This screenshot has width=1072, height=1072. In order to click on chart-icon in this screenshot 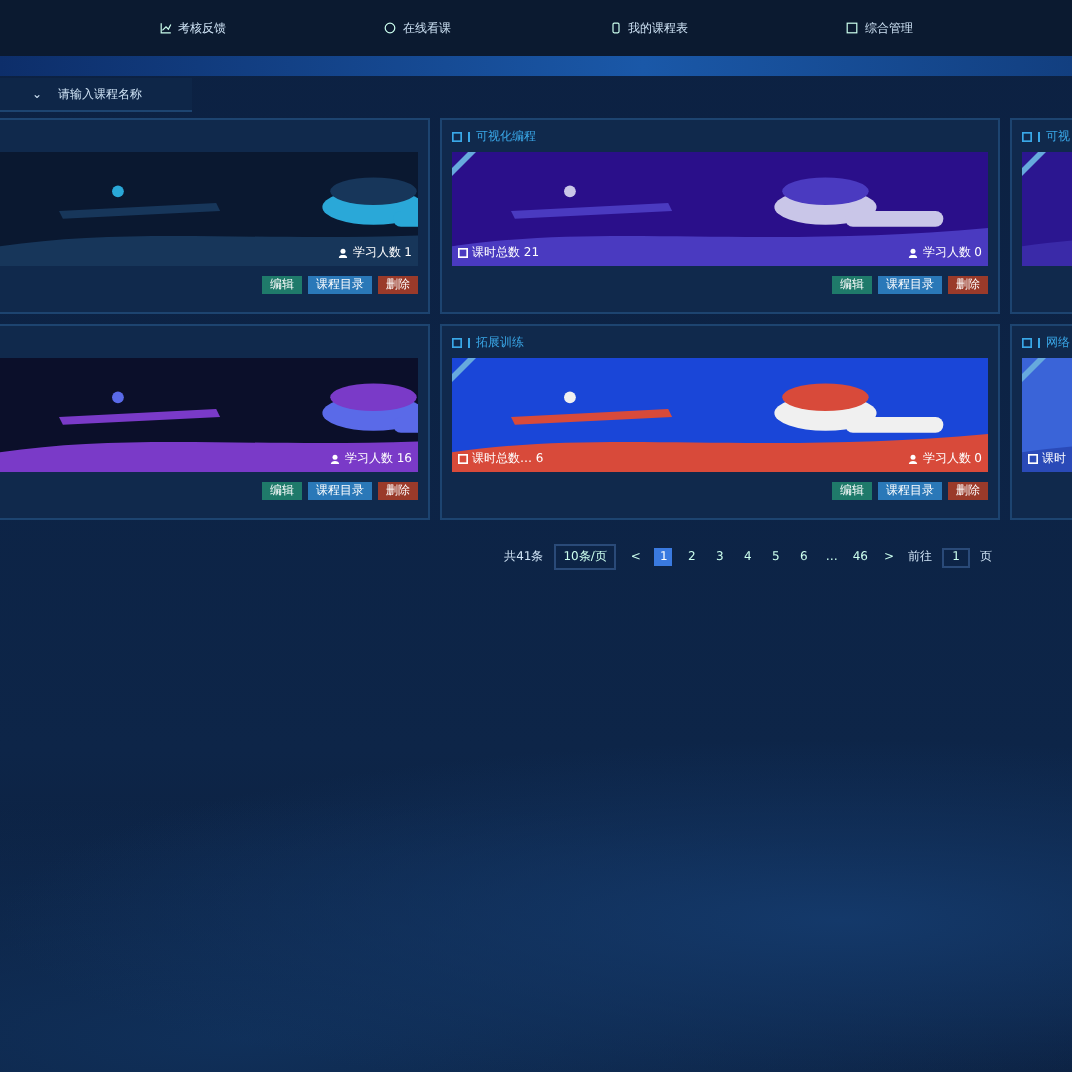, I will do `click(165, 28)`.